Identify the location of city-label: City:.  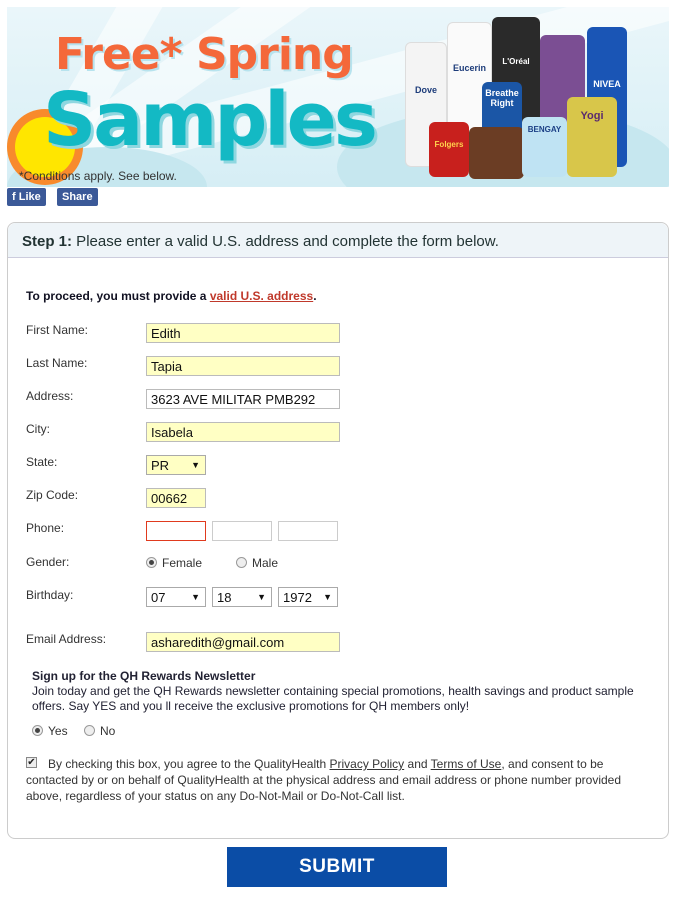
(38, 429).